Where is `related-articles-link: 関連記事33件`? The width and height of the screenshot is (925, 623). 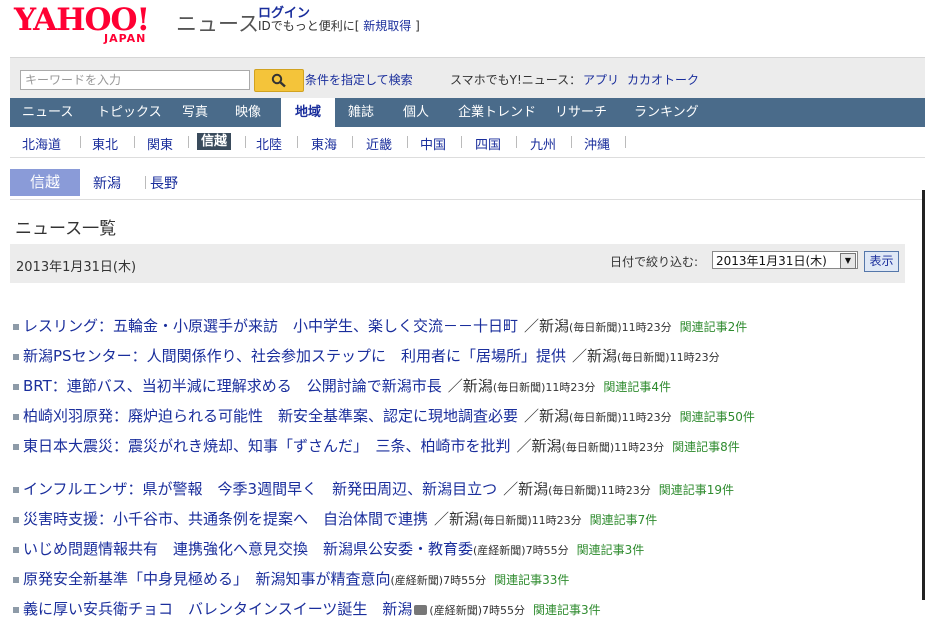 related-articles-link: 関連記事33件 is located at coordinates (531, 580).